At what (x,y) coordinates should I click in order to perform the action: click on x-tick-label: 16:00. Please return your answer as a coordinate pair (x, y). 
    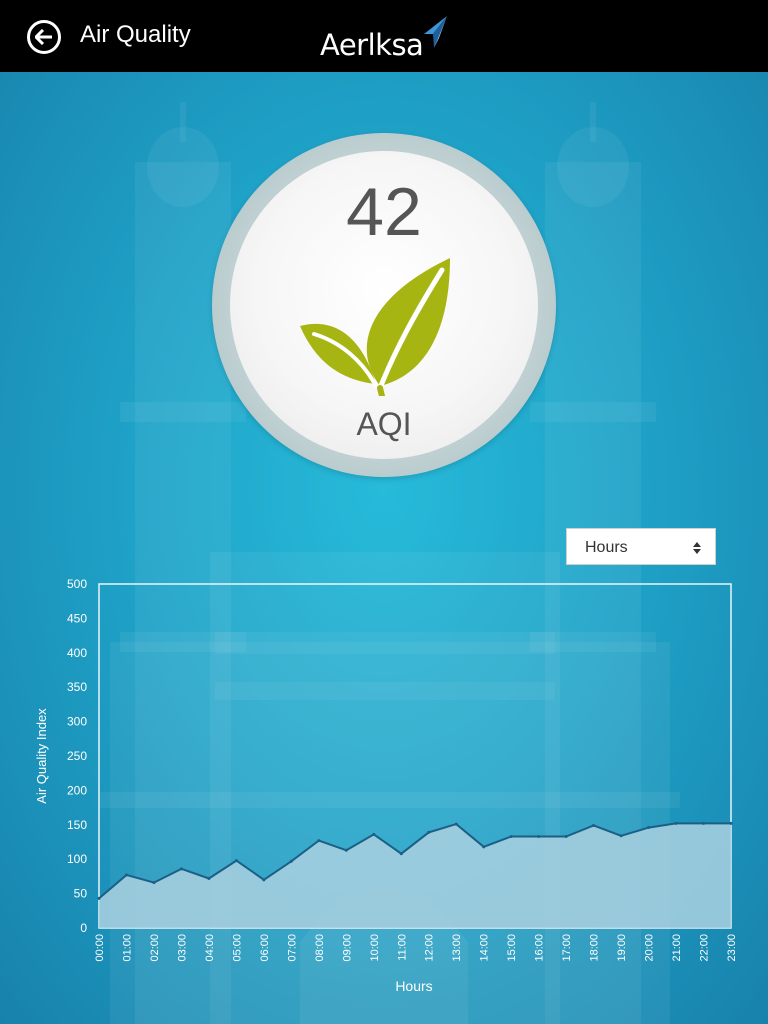
    Looking at the image, I should click on (540, 948).